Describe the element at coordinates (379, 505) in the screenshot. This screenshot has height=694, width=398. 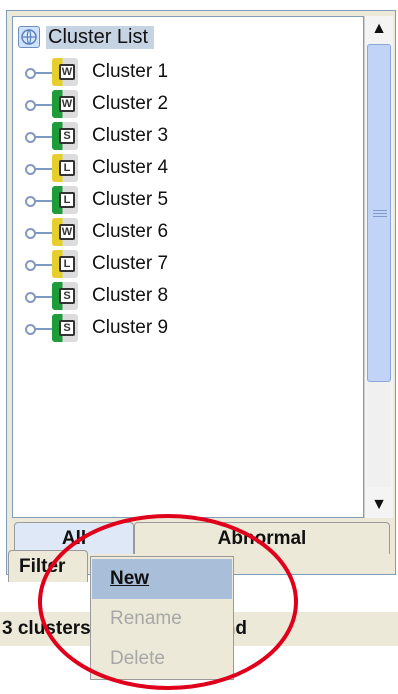
I see `scroll-down-arrow-icon: ▼` at that location.